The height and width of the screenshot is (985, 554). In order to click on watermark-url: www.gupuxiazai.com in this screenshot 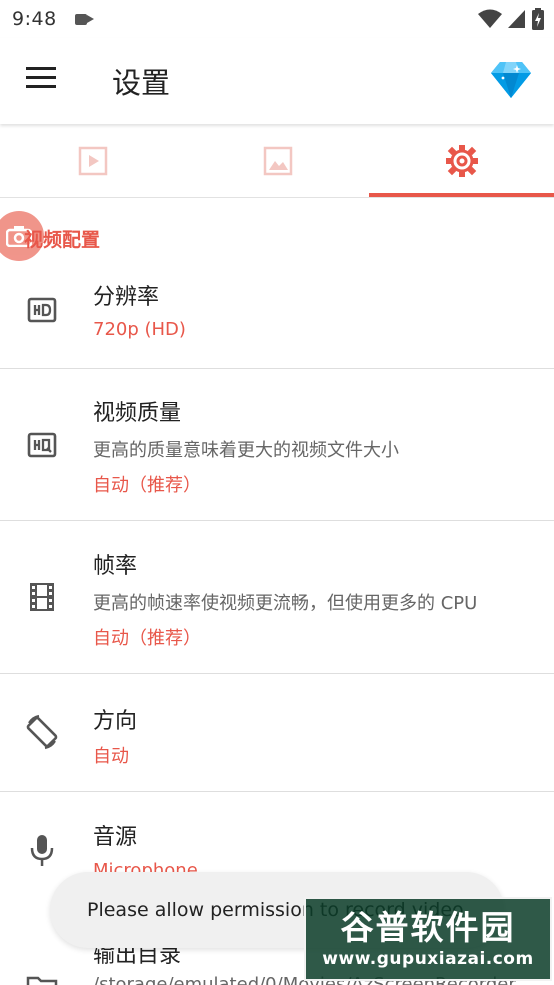, I will do `click(428, 959)`.